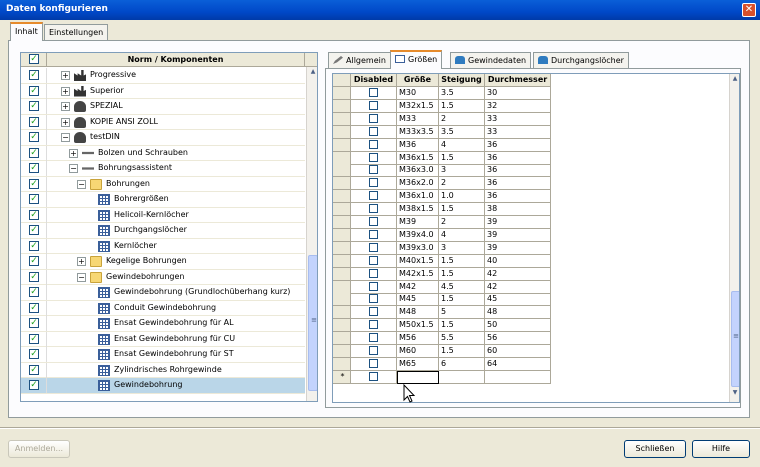 The height and width of the screenshot is (467, 760). I want to click on table-row: M65 6 64, so click(443, 364).